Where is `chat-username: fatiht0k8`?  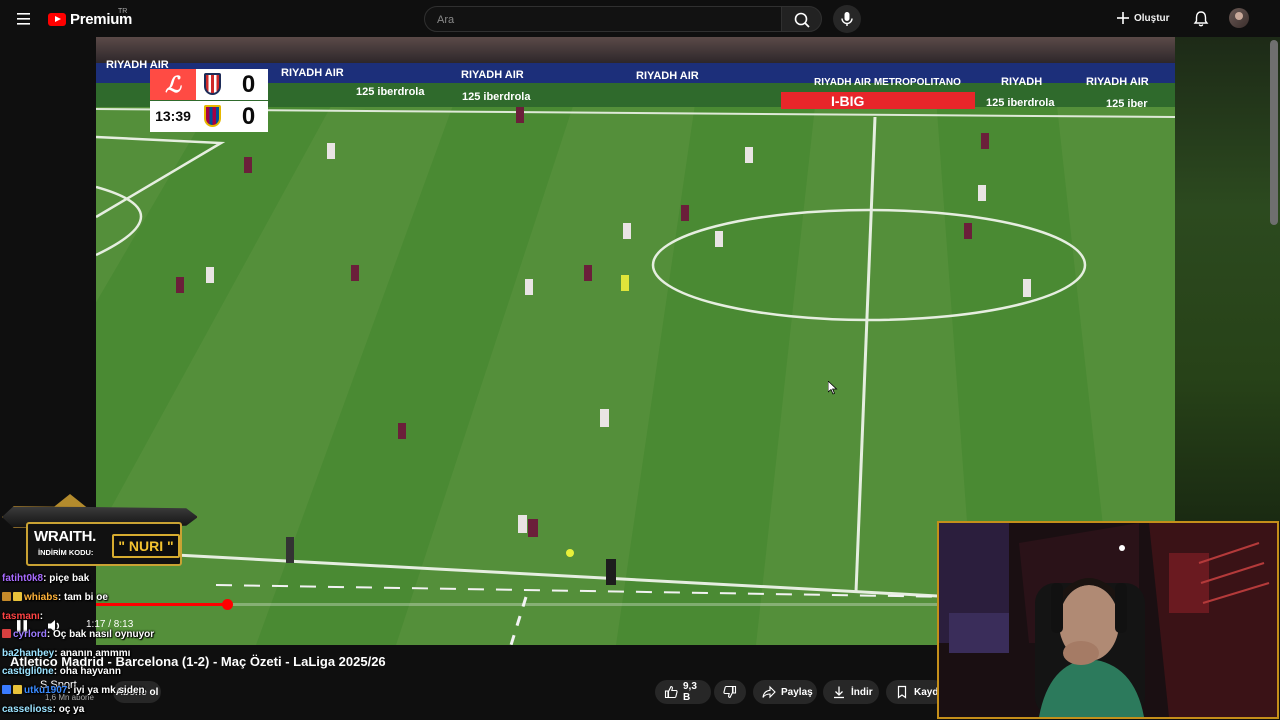
chat-username: fatiht0k8 is located at coordinates (23, 578).